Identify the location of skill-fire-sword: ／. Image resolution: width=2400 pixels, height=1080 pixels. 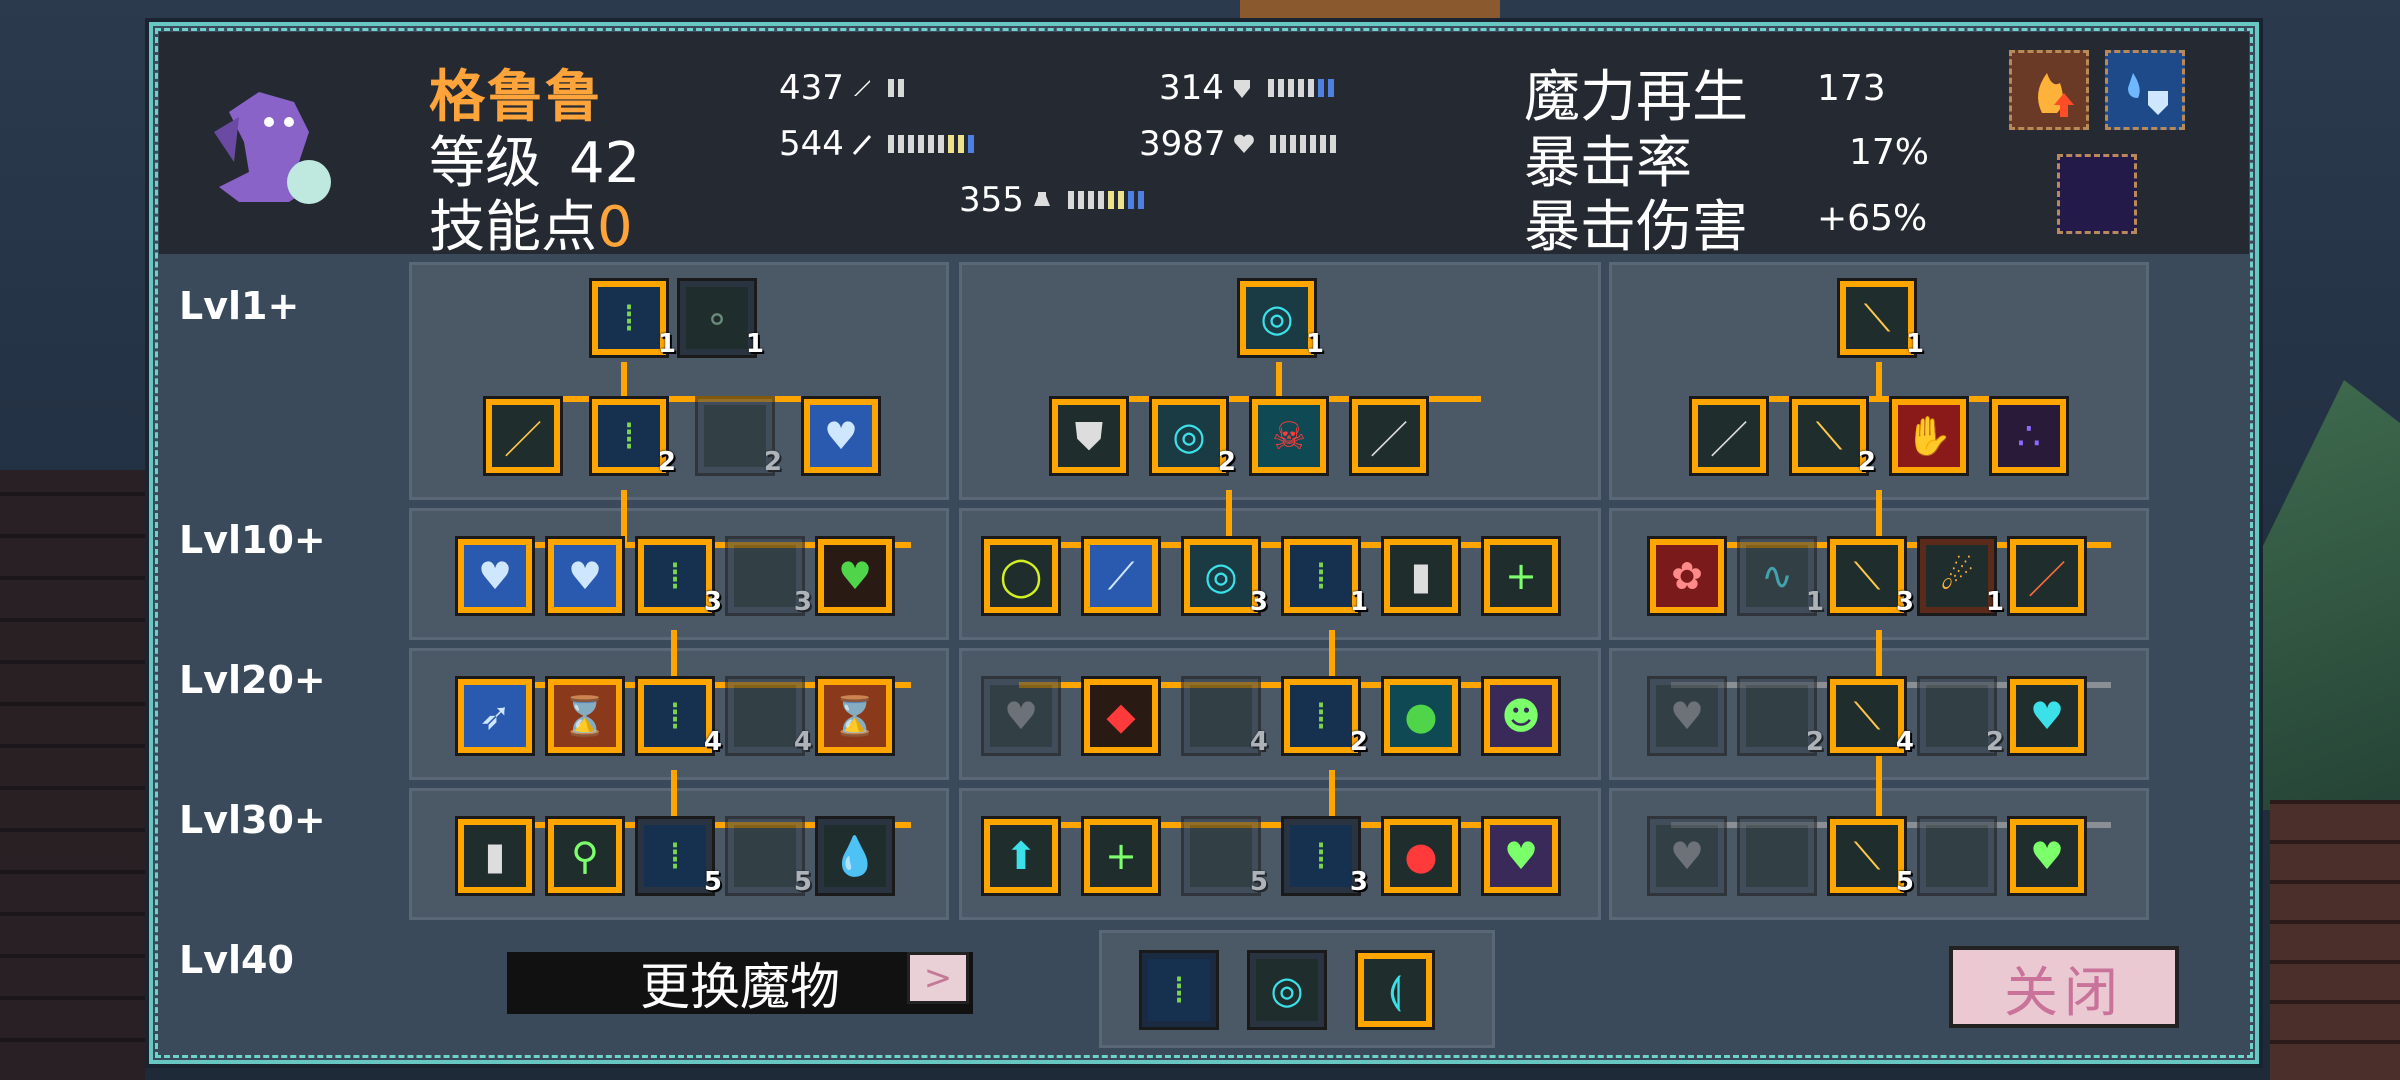
(2047, 576).